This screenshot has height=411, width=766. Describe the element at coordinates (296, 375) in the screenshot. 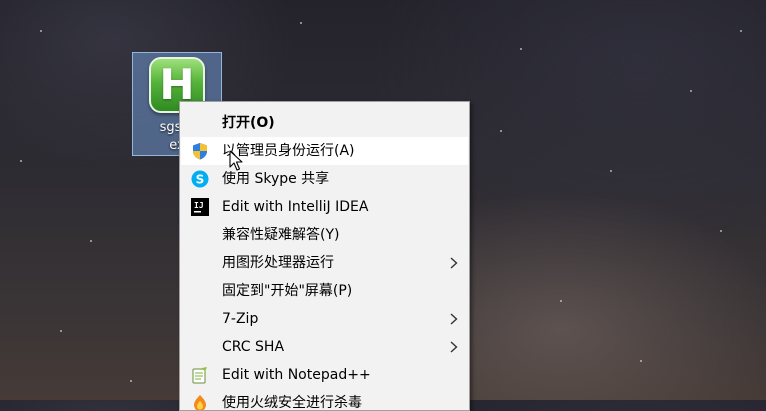

I see `menu-item-label: Edit with Notepad++` at that location.